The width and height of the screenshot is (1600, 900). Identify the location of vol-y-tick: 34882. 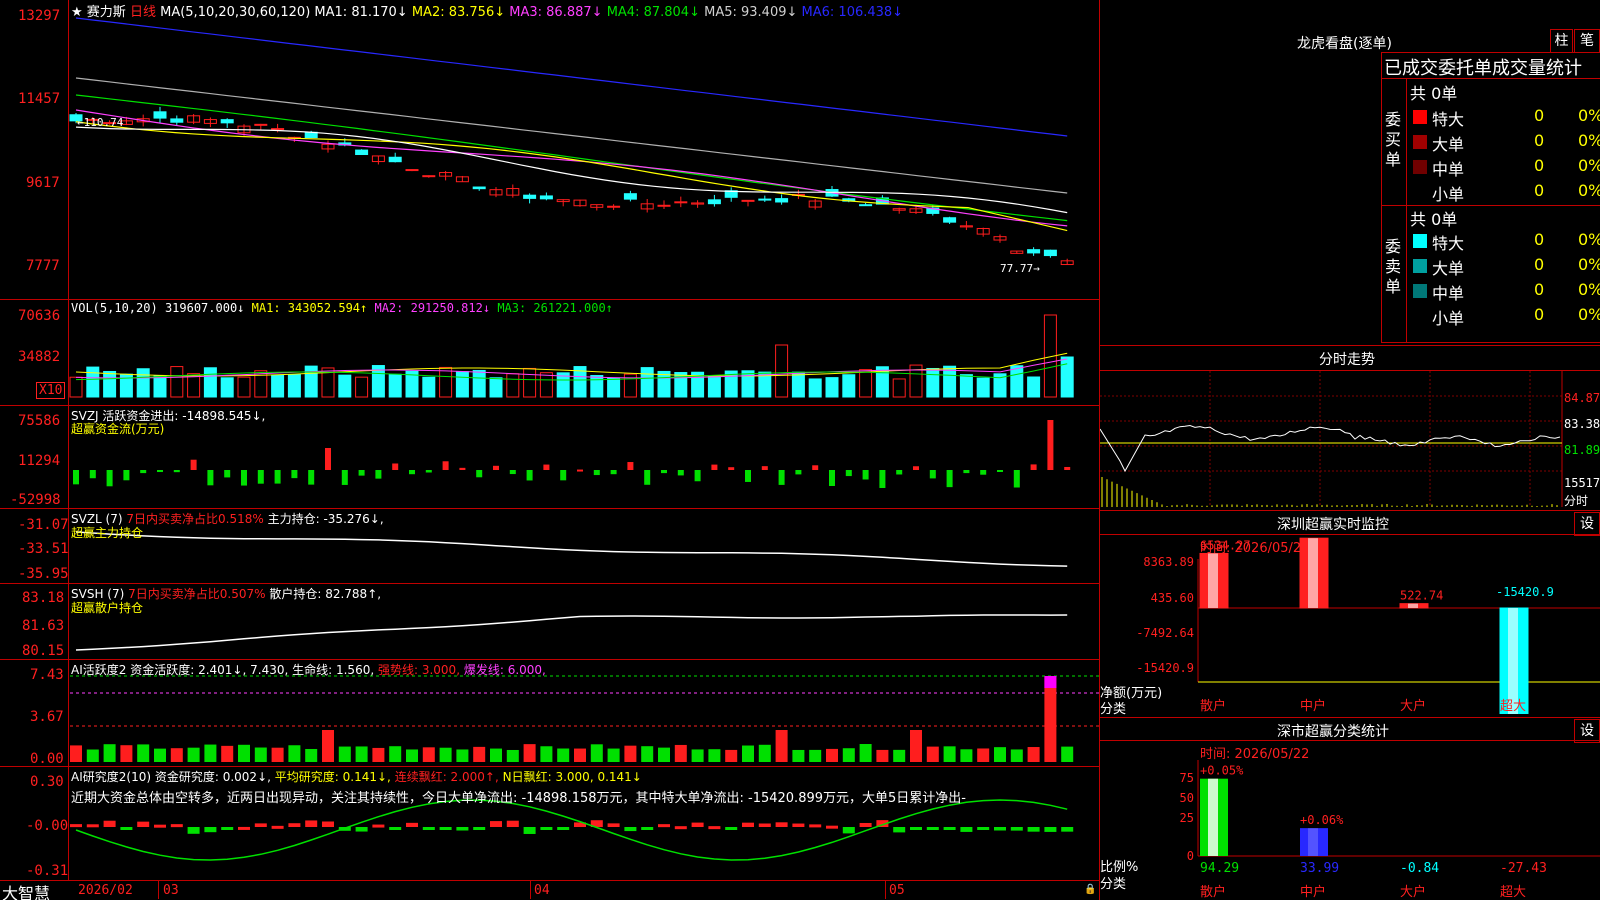
(39, 357).